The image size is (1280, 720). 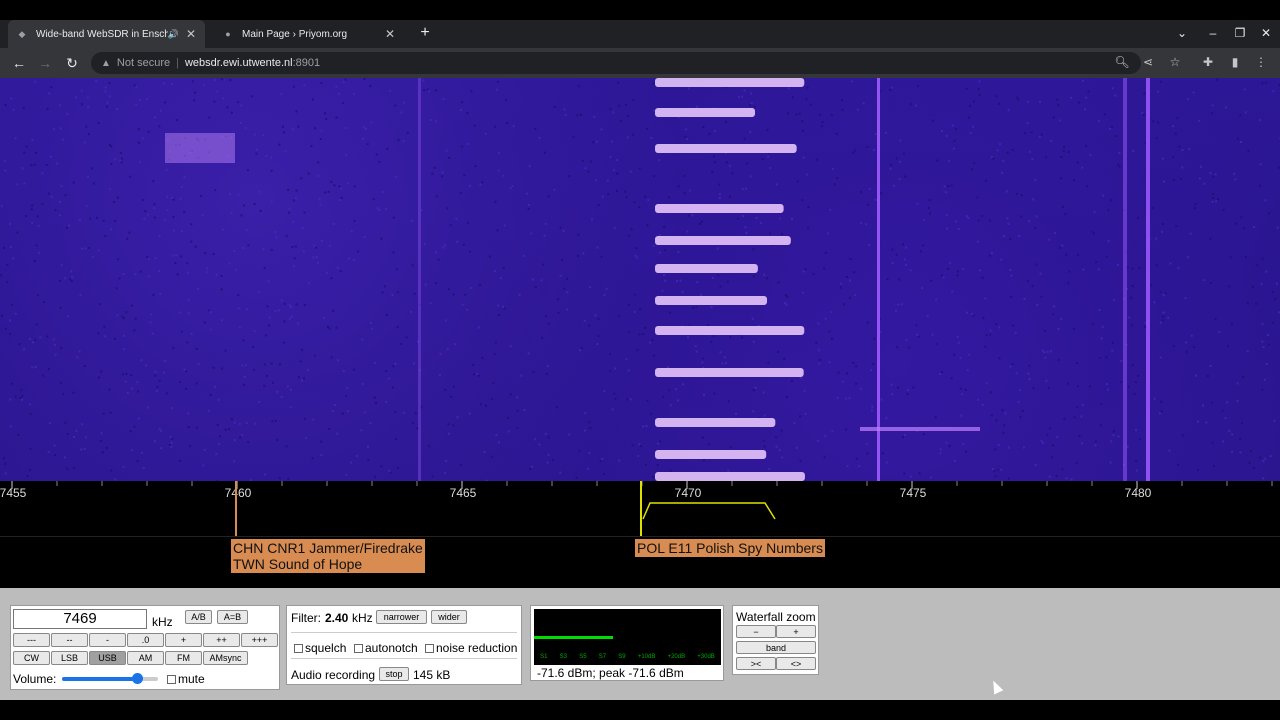 I want to click on frequency-scale: 7455 7460 7465 7470 7475 7480, so click(x=640, y=508).